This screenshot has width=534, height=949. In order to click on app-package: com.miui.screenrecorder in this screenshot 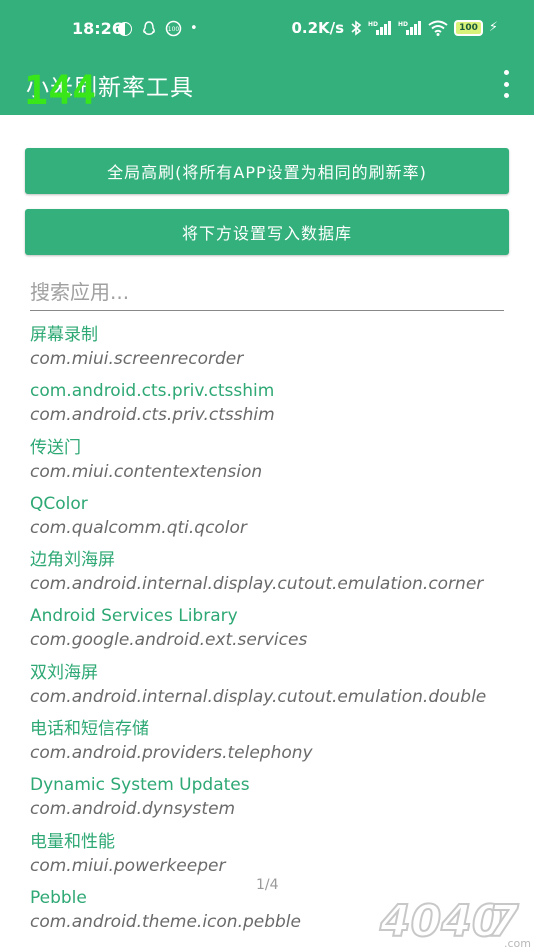, I will do `click(137, 359)`.